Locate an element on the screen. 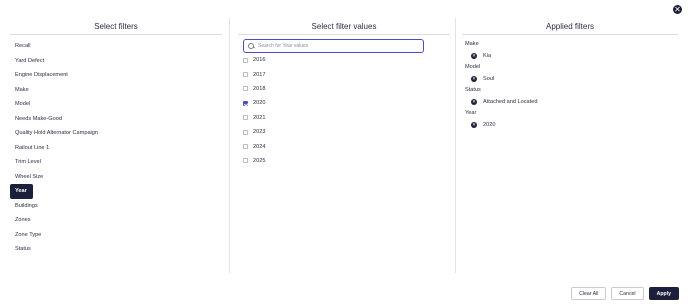 The height and width of the screenshot is (307, 688). apply-button: Apply is located at coordinates (663, 293).